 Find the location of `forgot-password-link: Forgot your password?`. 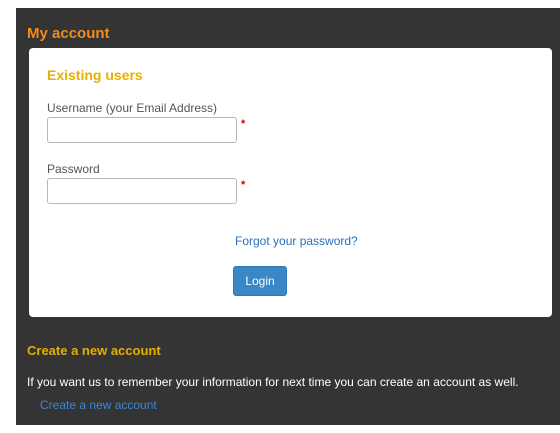

forgot-password-link: Forgot your password? is located at coordinates (296, 241).